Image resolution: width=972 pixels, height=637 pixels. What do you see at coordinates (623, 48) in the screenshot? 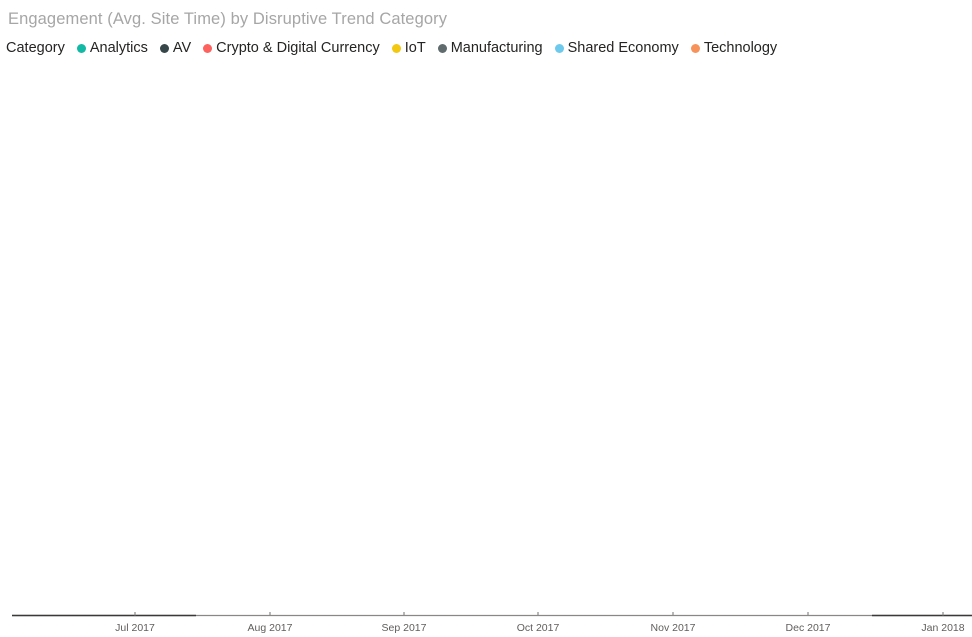
I see `legend-item-label: Shared Economy` at bounding box center [623, 48].